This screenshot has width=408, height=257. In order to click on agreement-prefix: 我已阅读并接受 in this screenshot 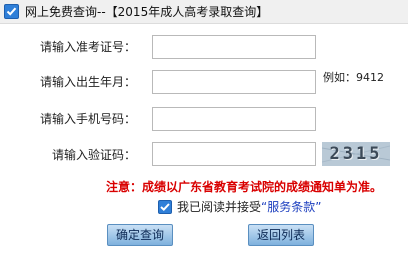, I will do `click(219, 207)`.